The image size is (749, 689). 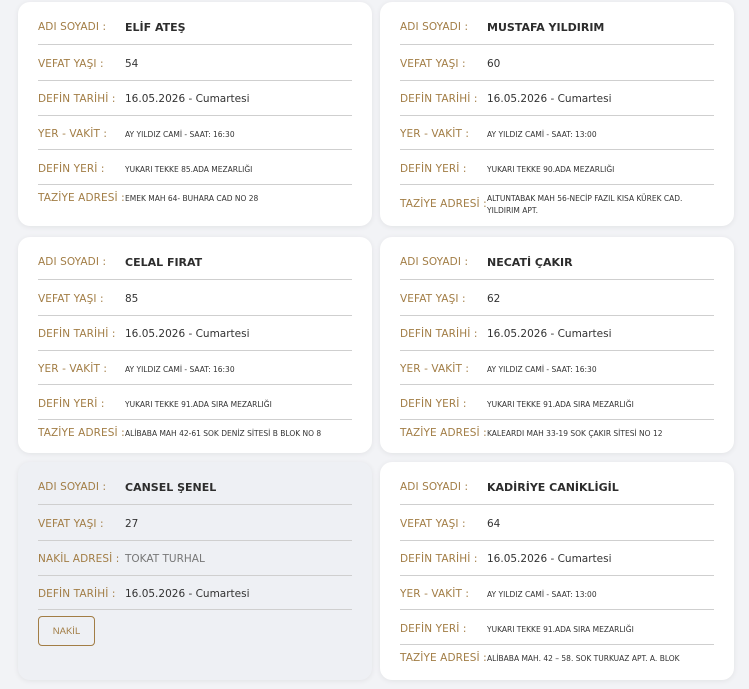 What do you see at coordinates (551, 169) in the screenshot?
I see `burial-value: YUKARI TEKKE 90.ADA MEZARLIĞI` at bounding box center [551, 169].